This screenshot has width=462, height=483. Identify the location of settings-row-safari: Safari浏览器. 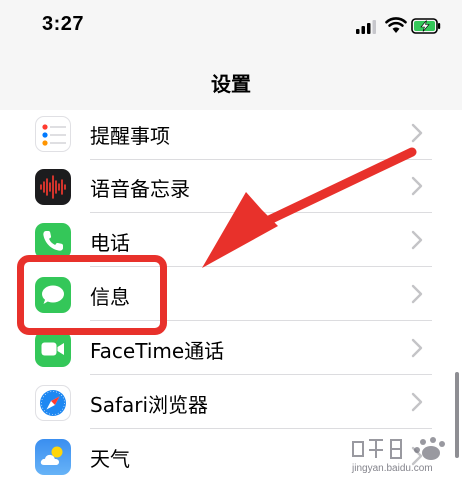
(231, 402).